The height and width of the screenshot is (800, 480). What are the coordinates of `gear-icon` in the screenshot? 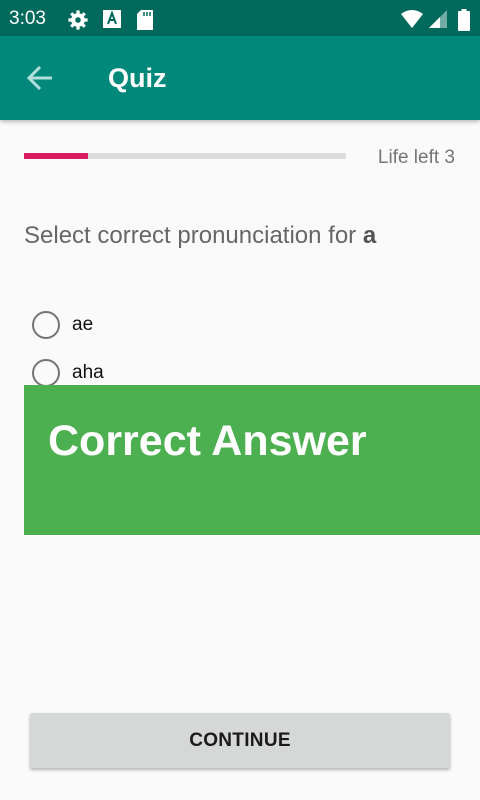 It's located at (78, 20).